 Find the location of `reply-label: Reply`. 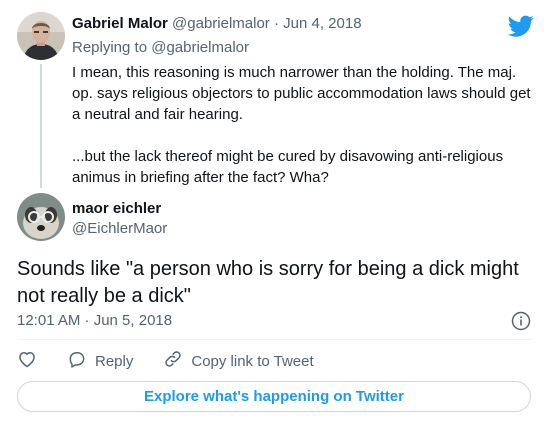

reply-label: Reply is located at coordinates (114, 361).